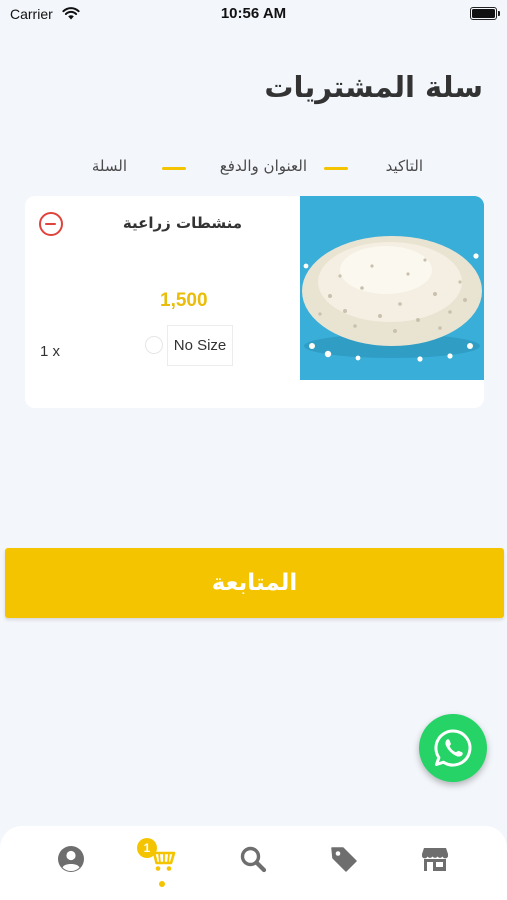  What do you see at coordinates (200, 345) in the screenshot?
I see `size-option: No Size` at bounding box center [200, 345].